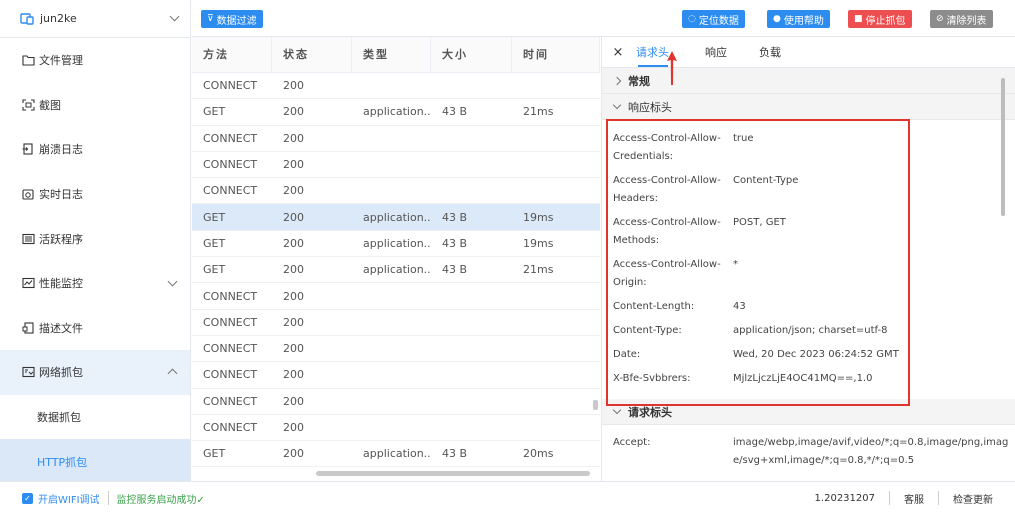 The width and height of the screenshot is (1015, 514). I want to click on table-header: 方法 状态 类型 大小 时间, so click(396, 55).